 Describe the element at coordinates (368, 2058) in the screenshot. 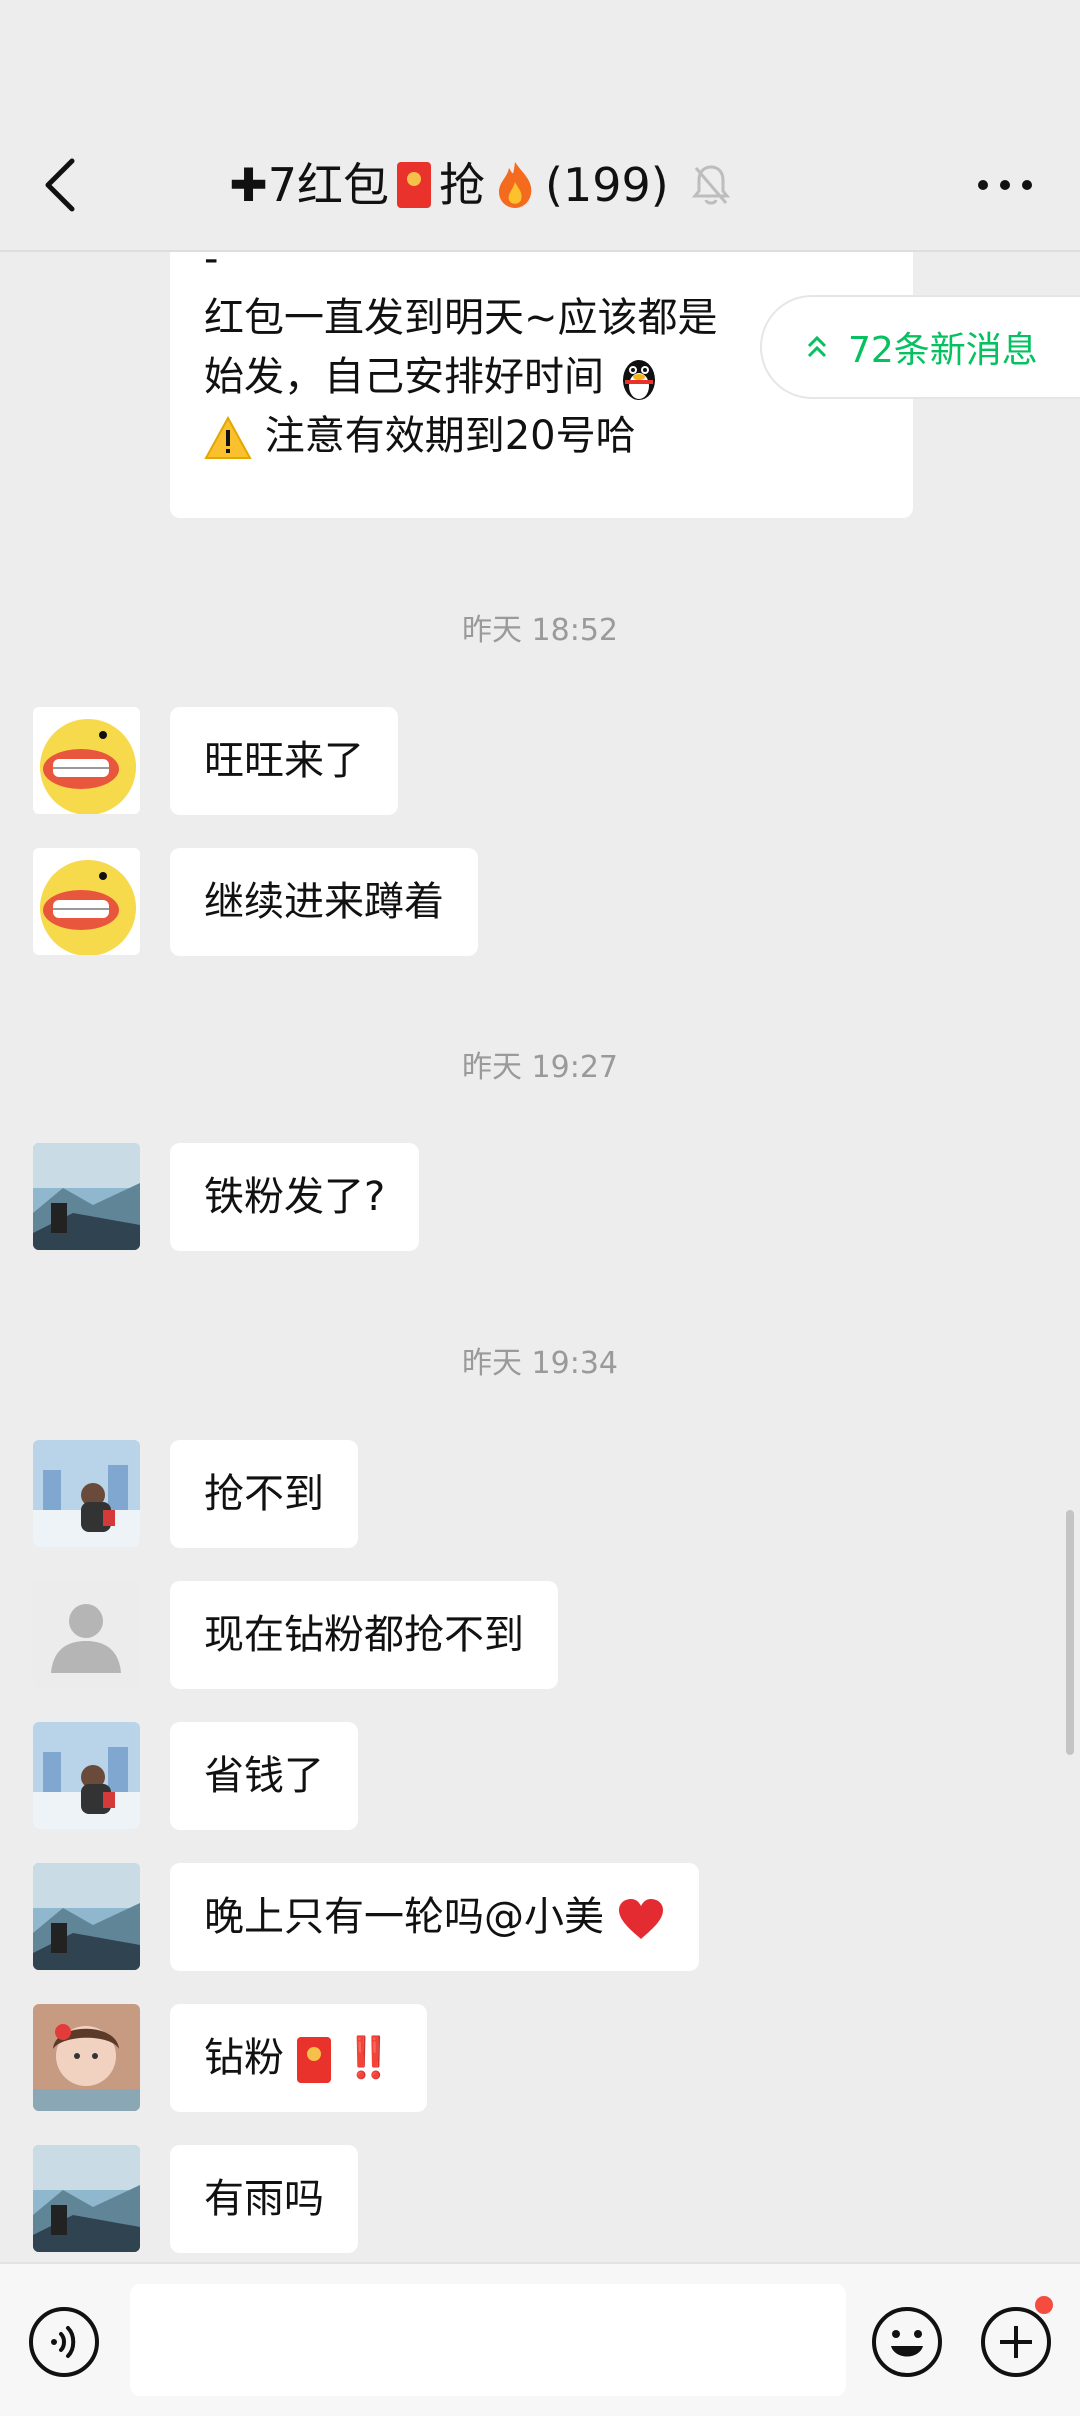

I see `double-exclamation-icon: ‼️` at that location.